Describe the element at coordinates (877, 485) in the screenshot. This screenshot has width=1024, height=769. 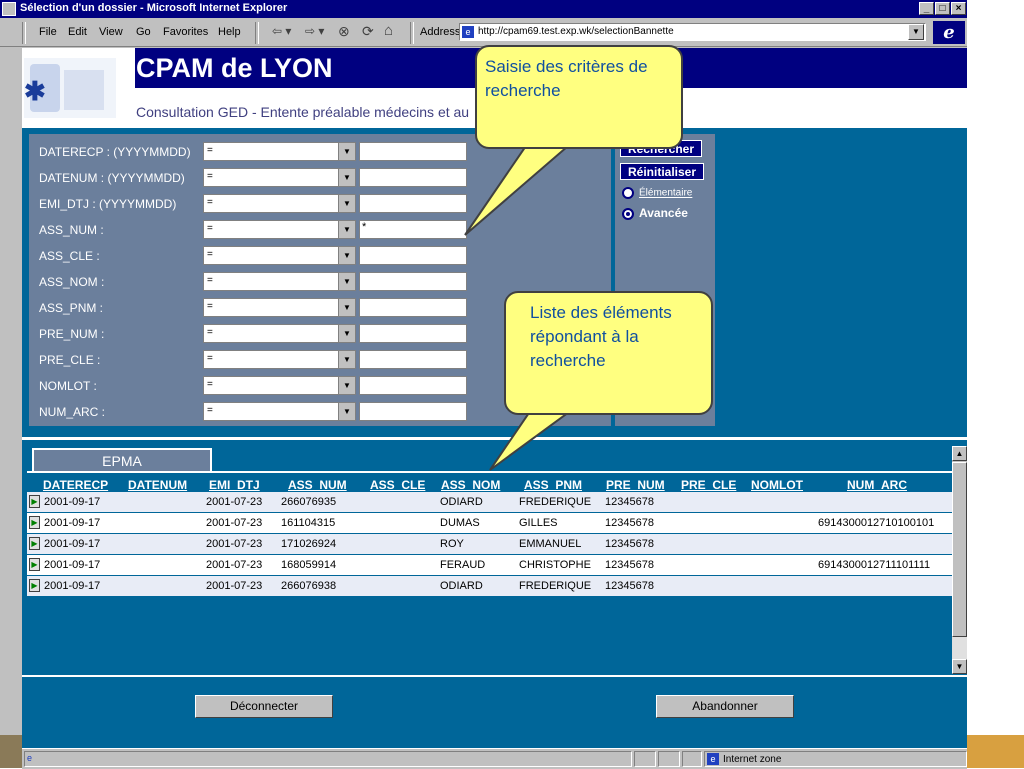
I see `column-header: NUM_ARC` at that location.